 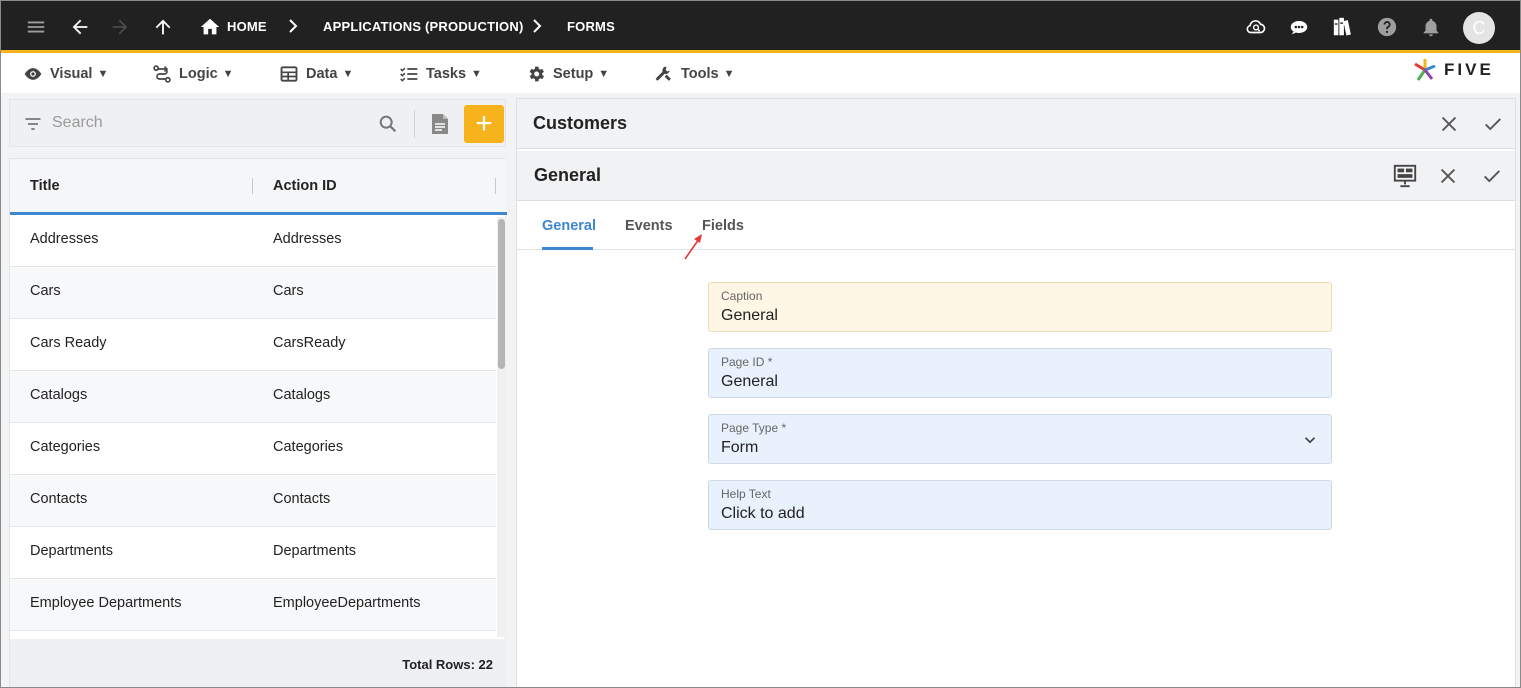 I want to click on tab-general: General, so click(x=569, y=226).